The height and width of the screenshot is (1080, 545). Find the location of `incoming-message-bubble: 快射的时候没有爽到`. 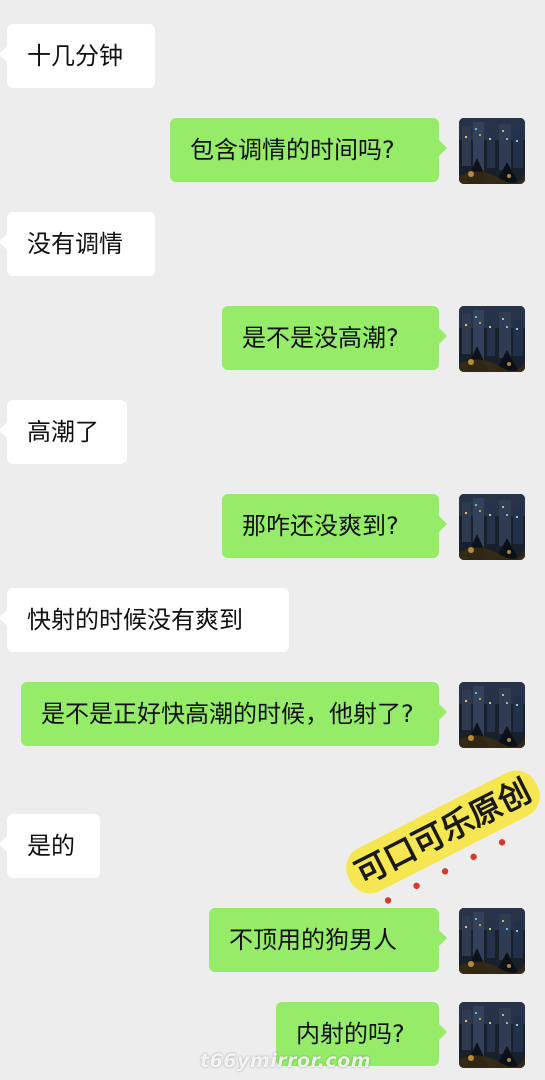

incoming-message-bubble: 快射的时候没有爽到 is located at coordinates (144, 620).